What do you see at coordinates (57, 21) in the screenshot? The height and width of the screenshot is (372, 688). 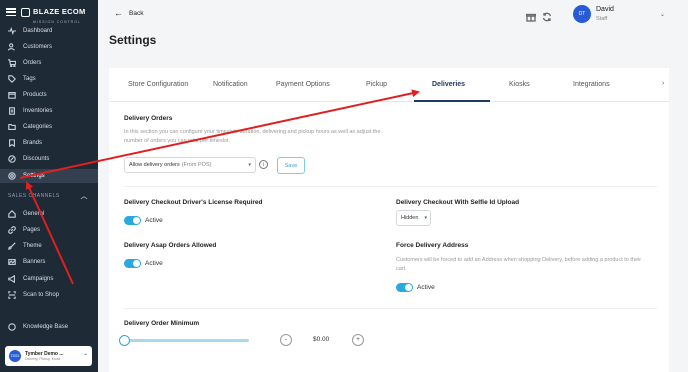 I see `brand-tagline: MISSION CONTROL` at bounding box center [57, 21].